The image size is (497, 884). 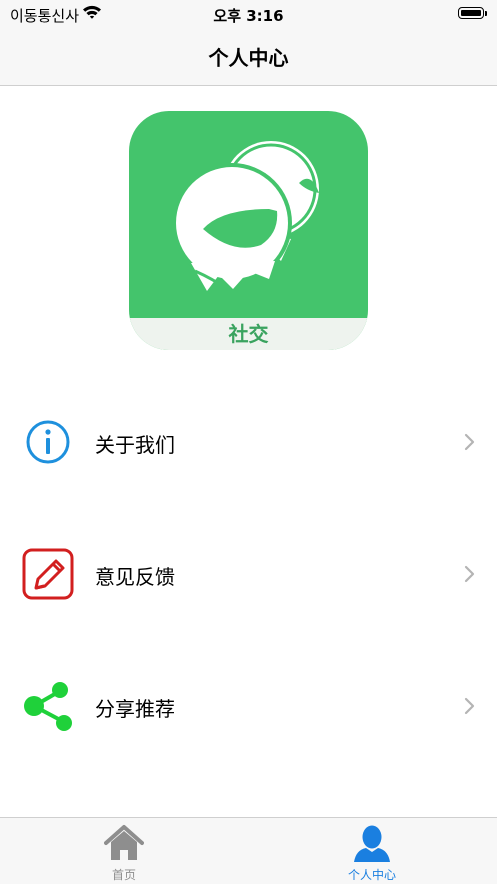 What do you see at coordinates (48, 574) in the screenshot?
I see `edit-feedback-icon` at bounding box center [48, 574].